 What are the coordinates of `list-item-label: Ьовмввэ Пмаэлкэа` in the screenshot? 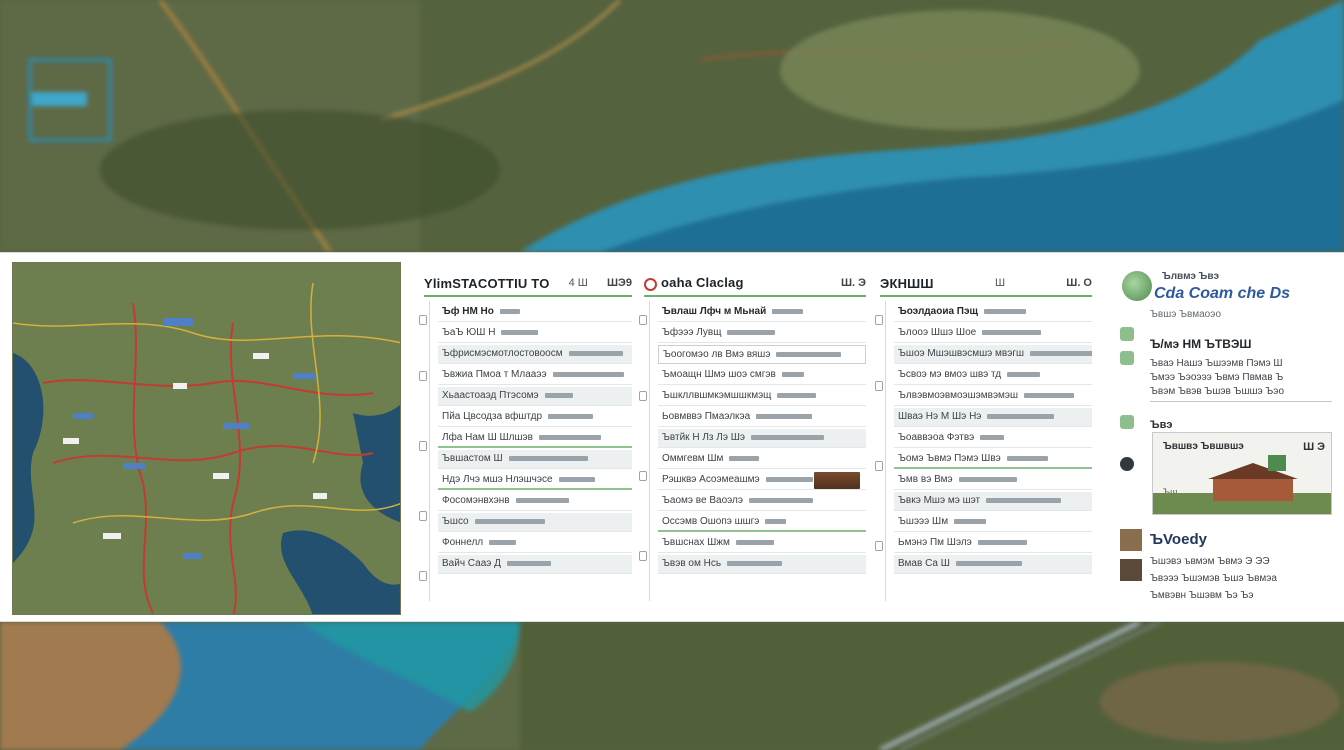 It's located at (706, 416).